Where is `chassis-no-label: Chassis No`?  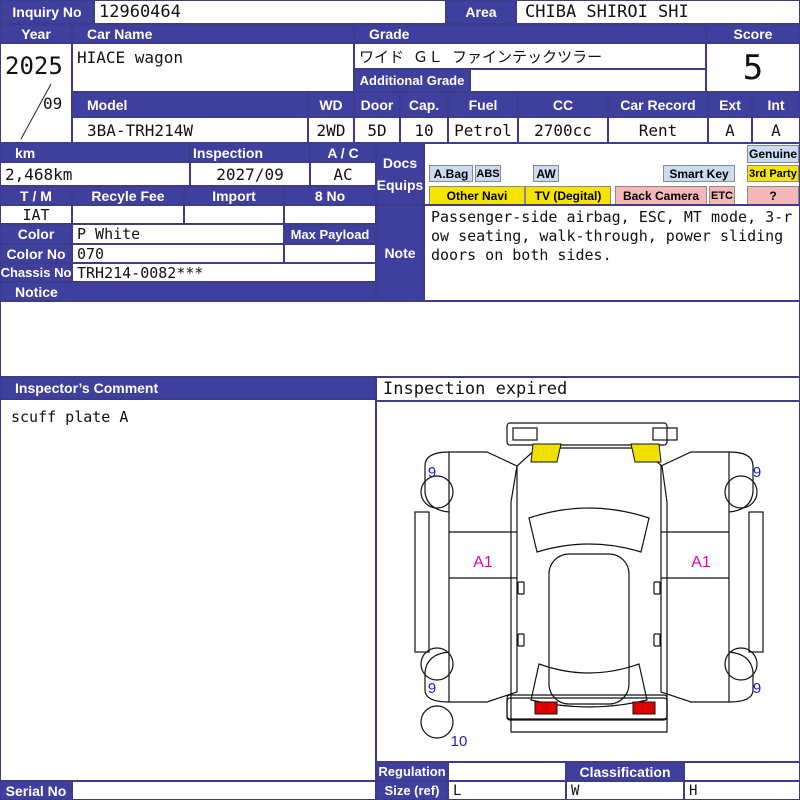
chassis-no-label: Chassis No is located at coordinates (36, 272).